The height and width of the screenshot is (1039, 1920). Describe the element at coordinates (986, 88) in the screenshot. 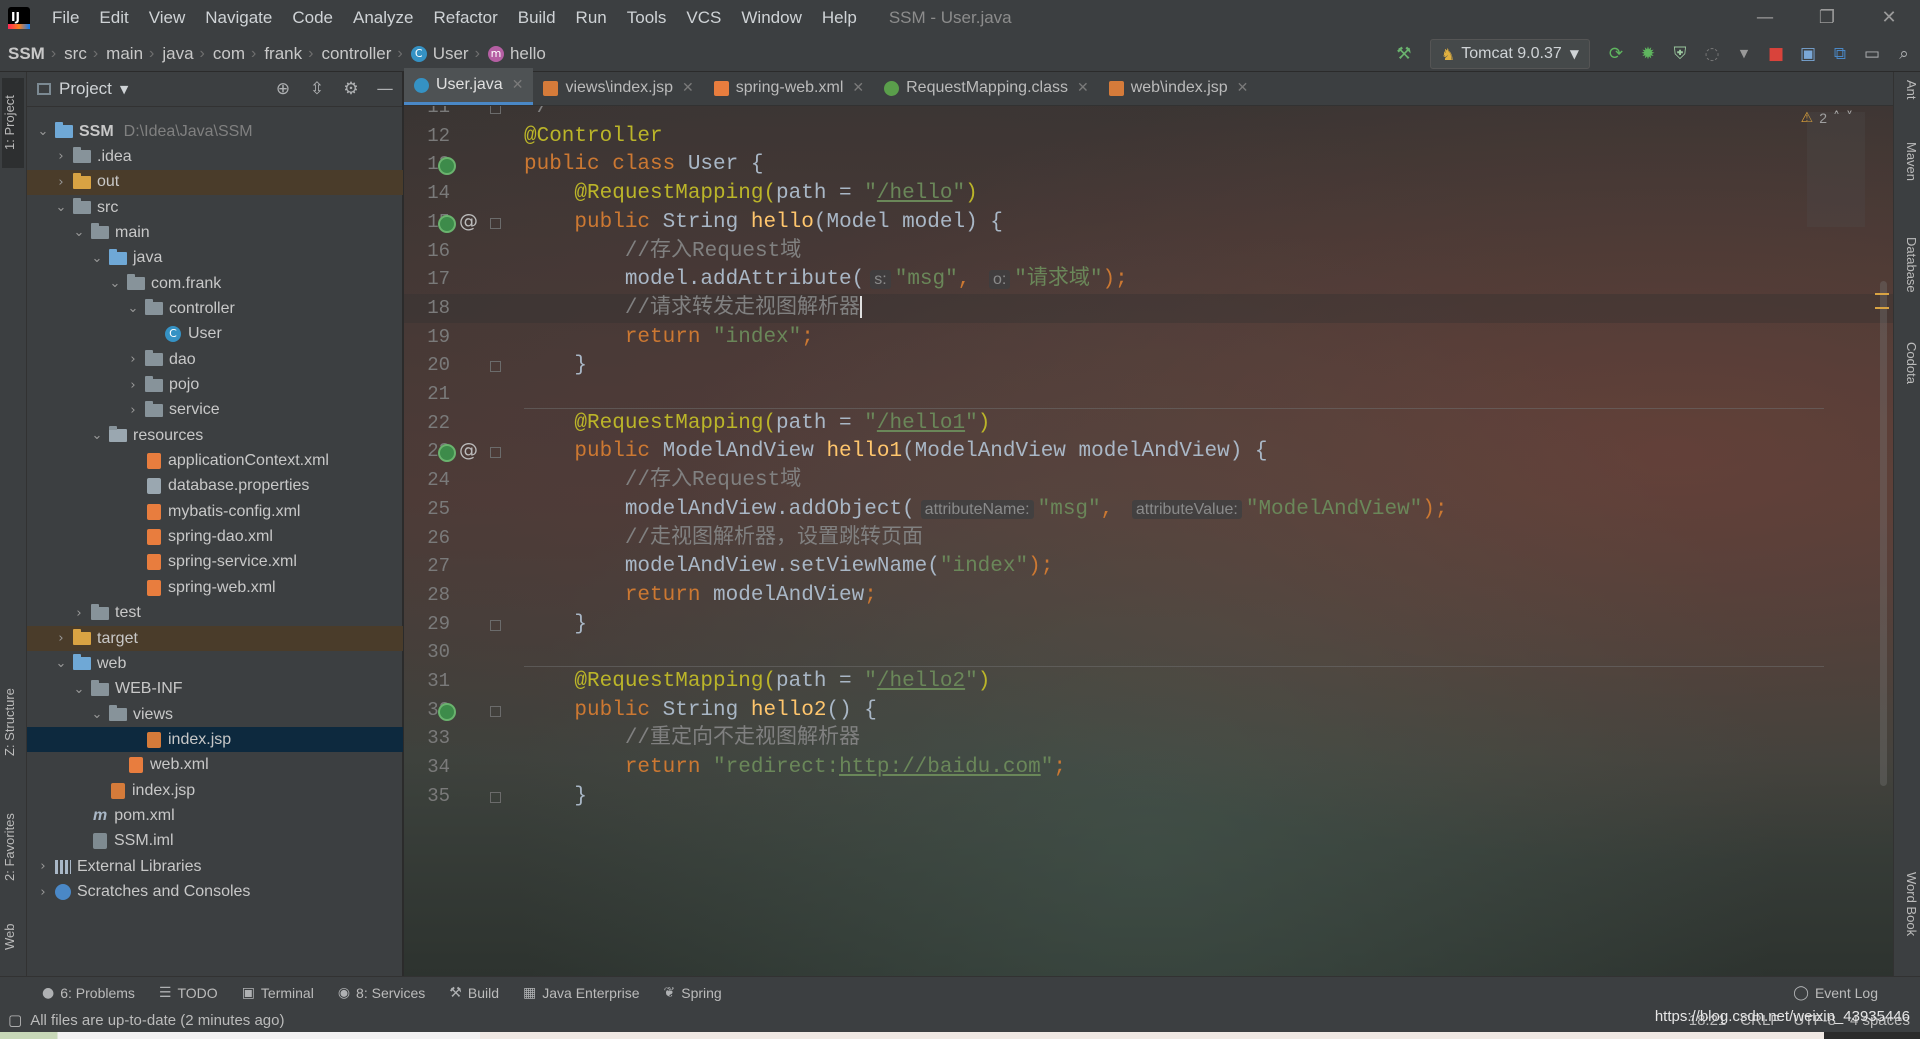

I see `editor-tab: RequestMapping.class ✕` at that location.